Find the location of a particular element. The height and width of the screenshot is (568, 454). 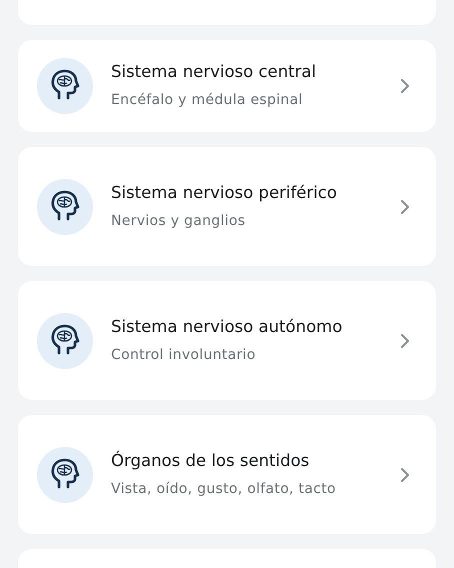

item-title: Sistema nervioso periférico is located at coordinates (224, 193).